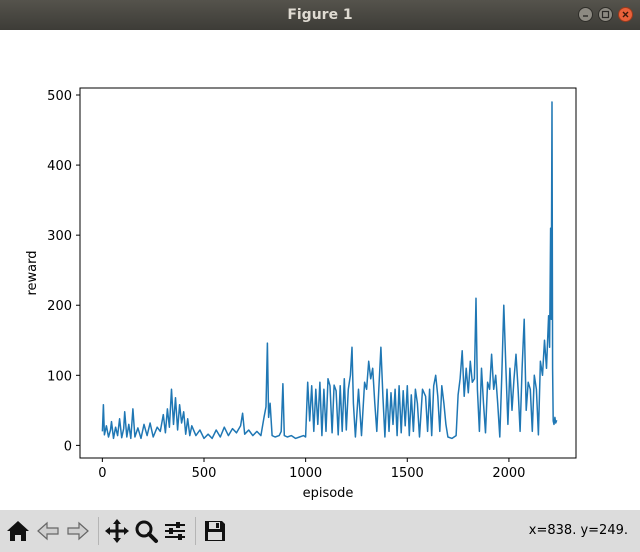 This screenshot has width=640, height=552. I want to click on y-tick-label: 500, so click(59, 96).